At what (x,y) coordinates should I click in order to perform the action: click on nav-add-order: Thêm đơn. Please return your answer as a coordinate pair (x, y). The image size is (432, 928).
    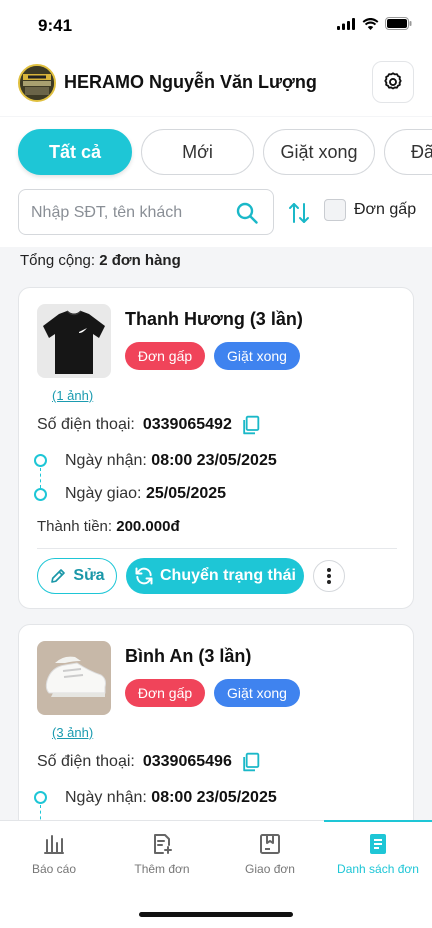
    Looking at the image, I should click on (162, 854).